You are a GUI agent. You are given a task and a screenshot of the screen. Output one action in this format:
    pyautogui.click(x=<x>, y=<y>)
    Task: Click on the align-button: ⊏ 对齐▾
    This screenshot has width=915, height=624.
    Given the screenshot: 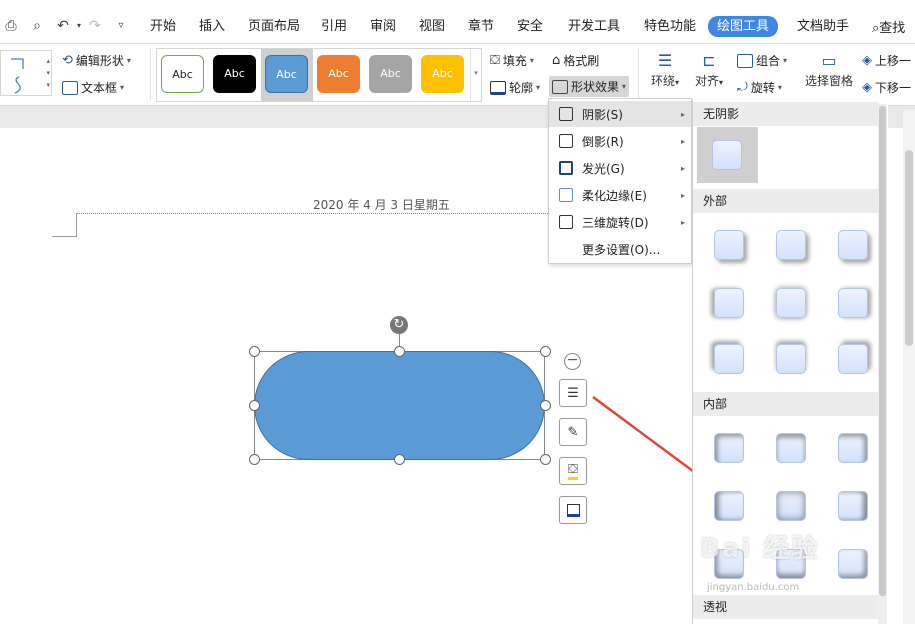 What is the action you would take?
    pyautogui.click(x=709, y=69)
    